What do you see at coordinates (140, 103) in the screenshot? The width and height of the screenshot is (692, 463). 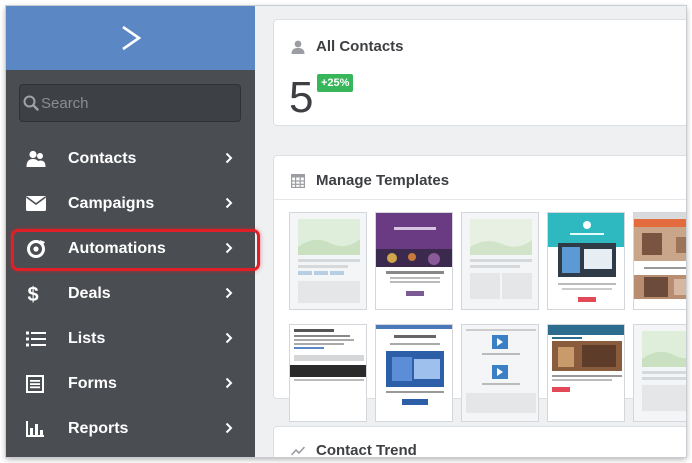 I see `search-input` at bounding box center [140, 103].